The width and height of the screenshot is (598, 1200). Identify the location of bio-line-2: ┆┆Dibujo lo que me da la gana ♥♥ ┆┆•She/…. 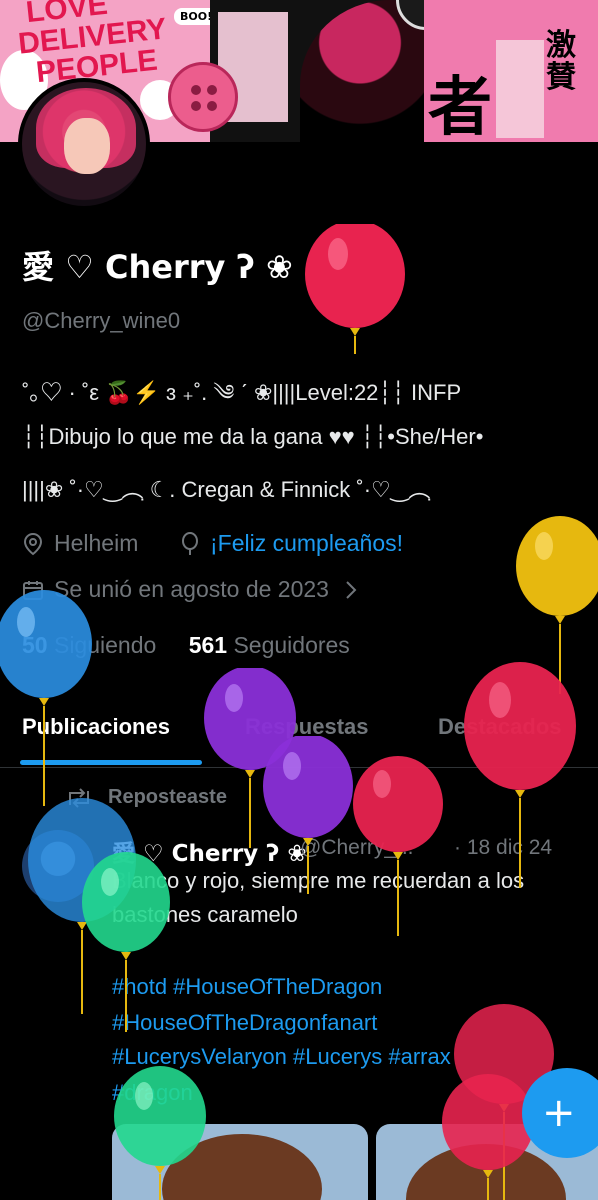
(253, 436).